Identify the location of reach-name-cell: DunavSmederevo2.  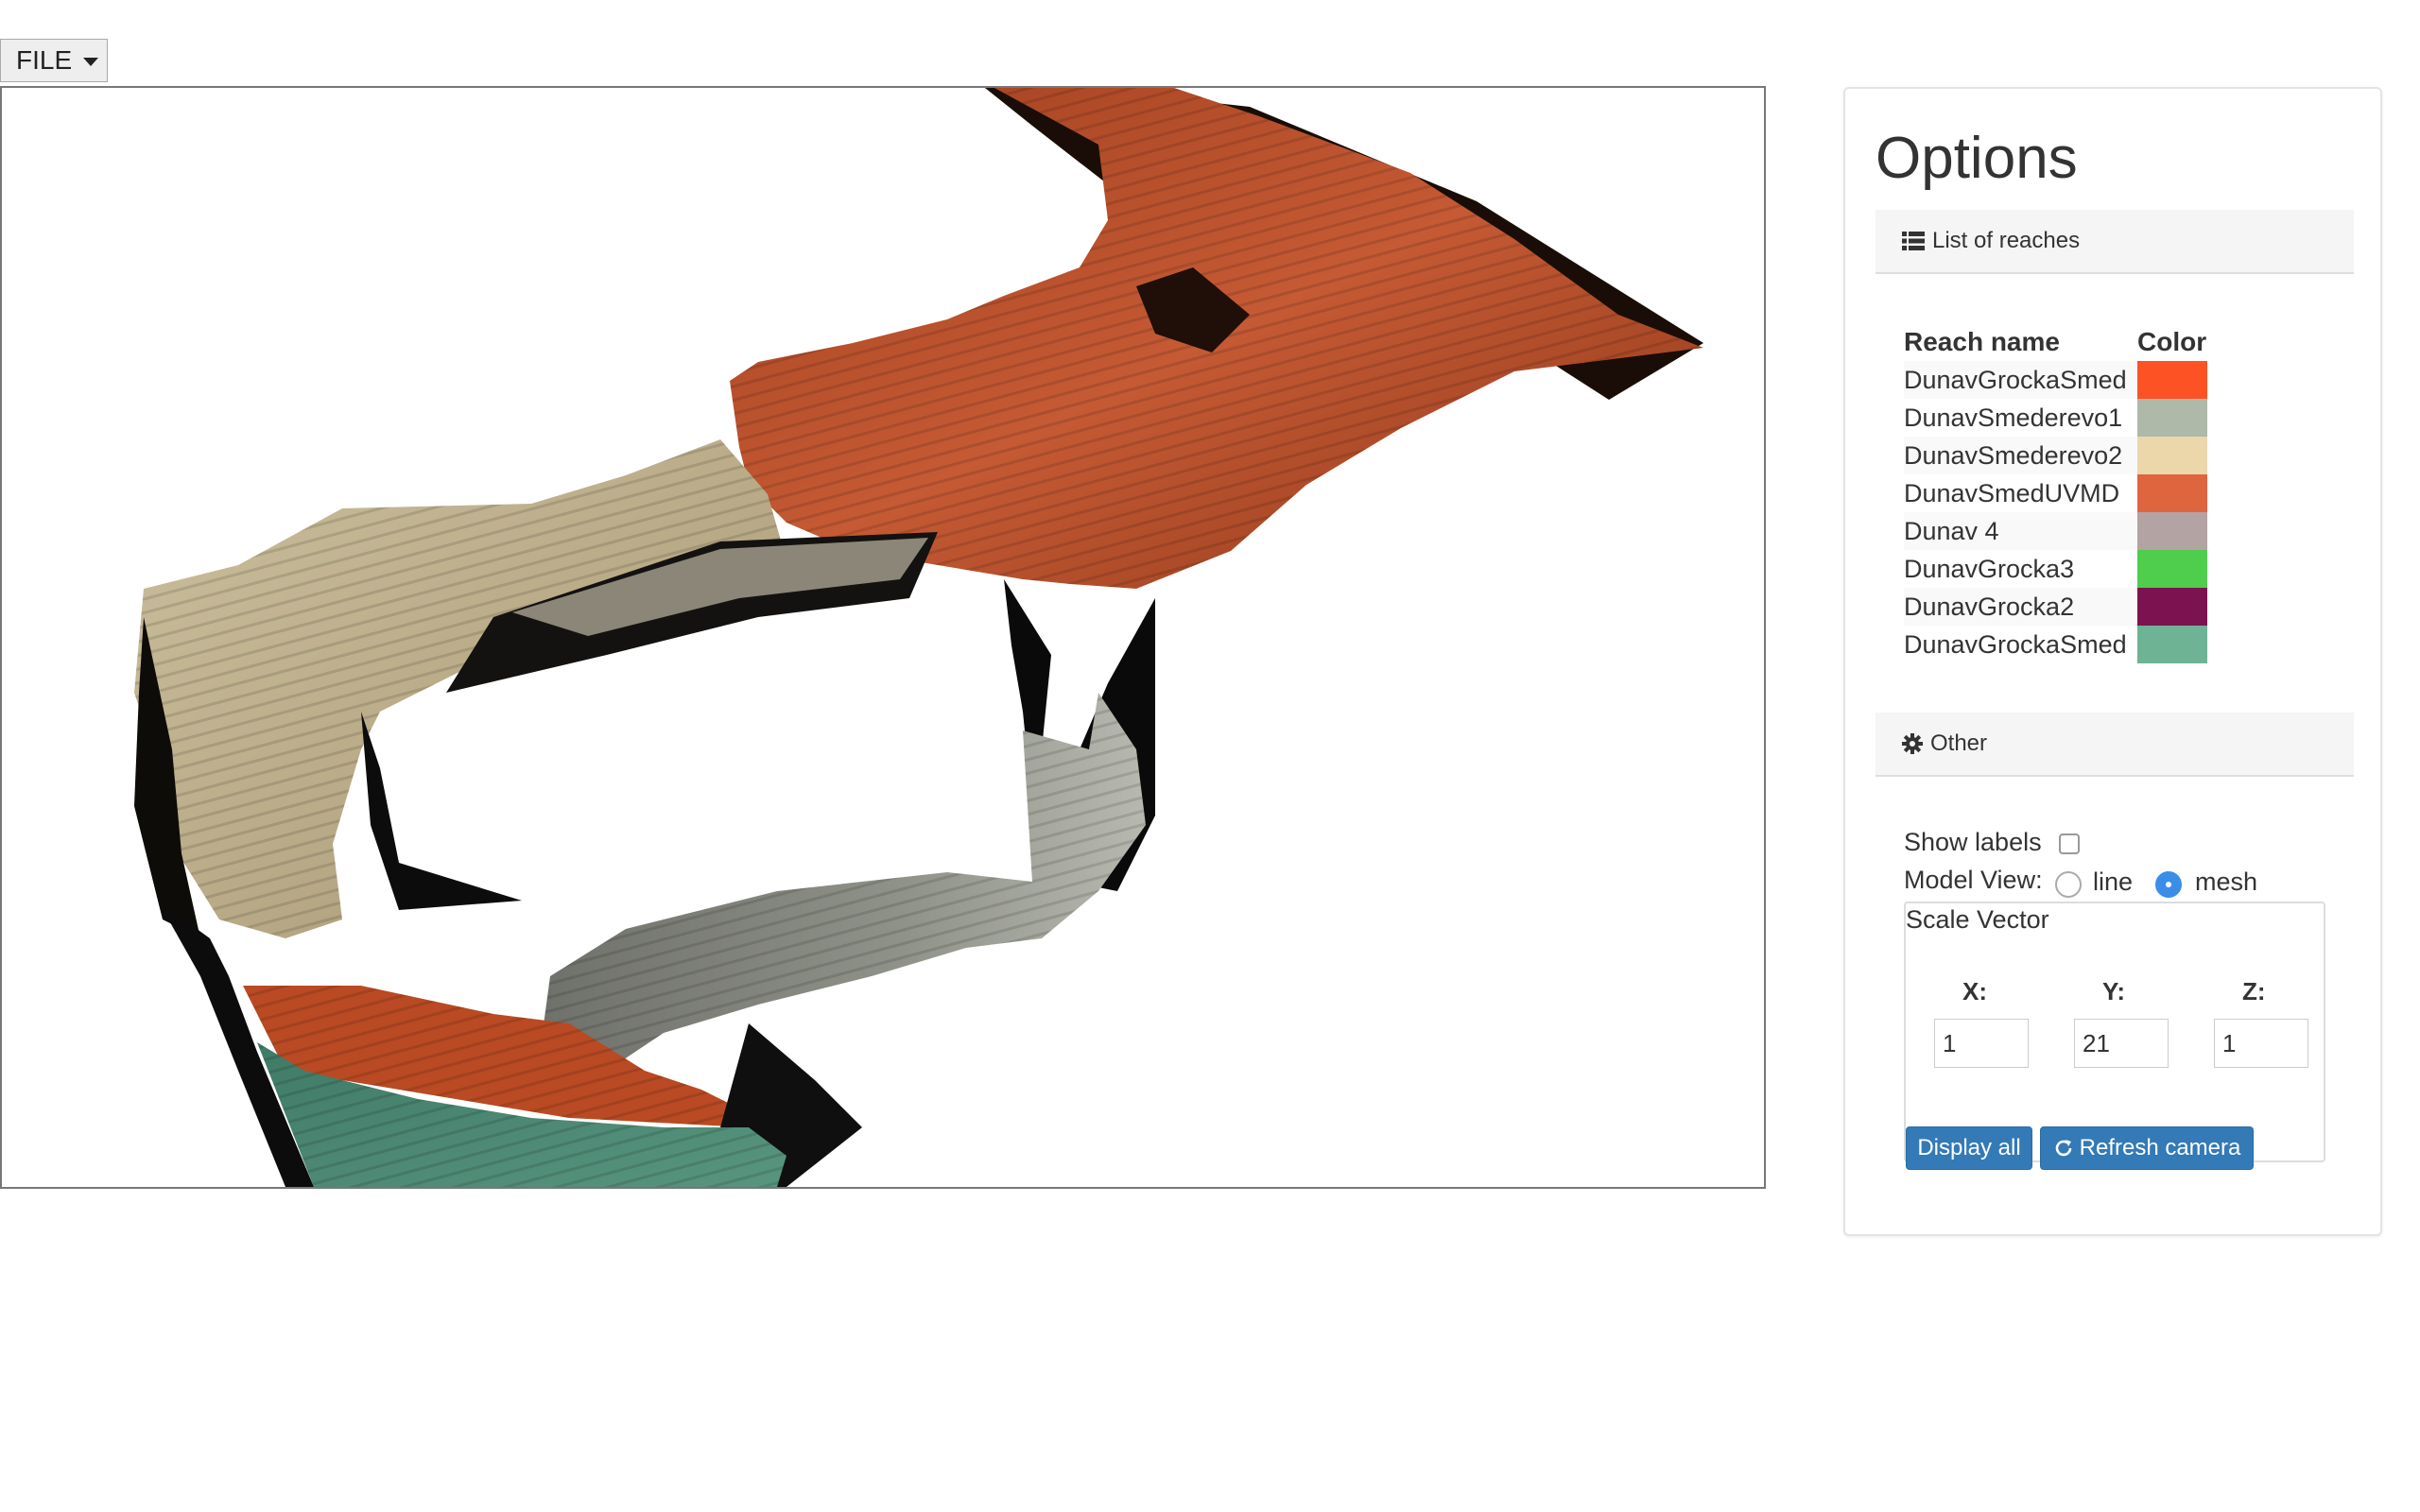
(2021, 455).